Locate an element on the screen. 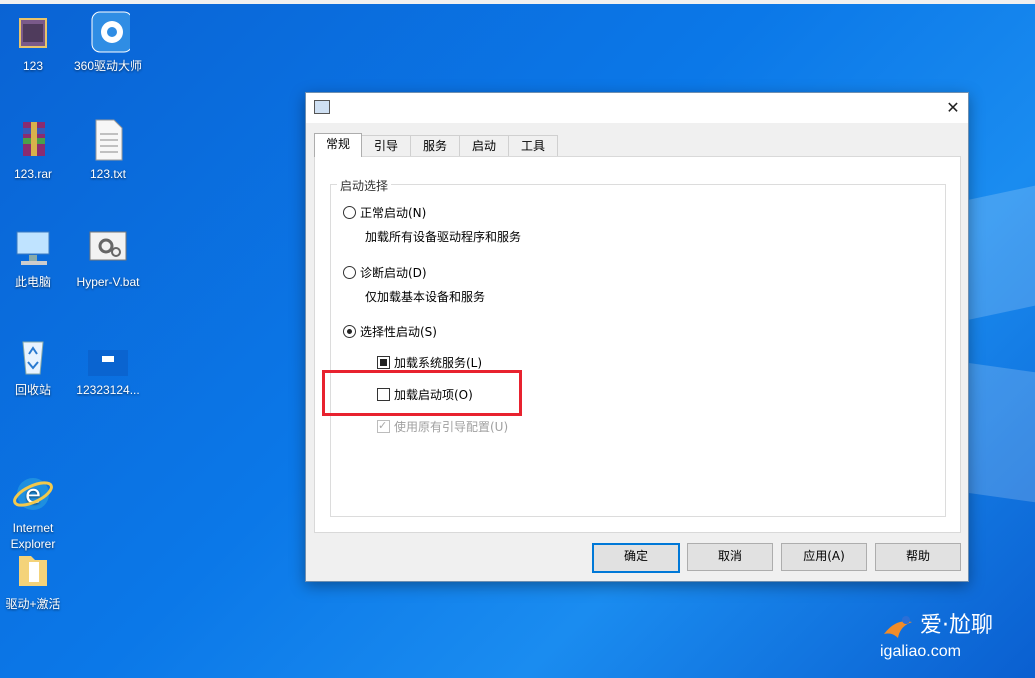  checkbox-indeterminate is located at coordinates (383, 362).